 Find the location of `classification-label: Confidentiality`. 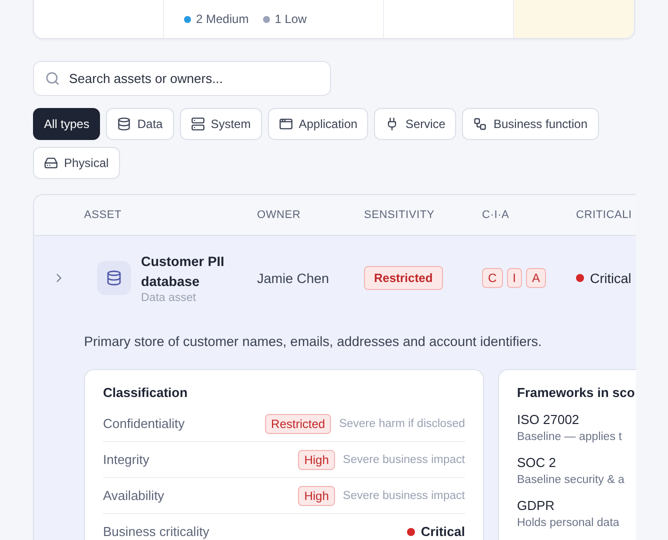

classification-label: Confidentiality is located at coordinates (144, 423).